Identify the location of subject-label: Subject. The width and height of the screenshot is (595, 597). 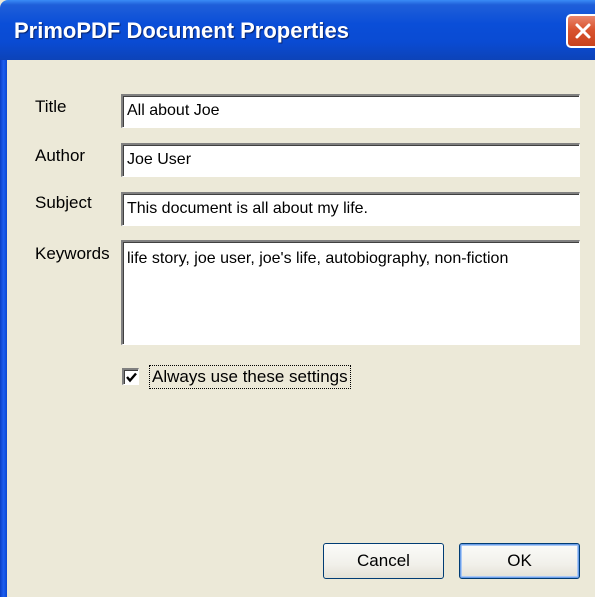
(63, 202).